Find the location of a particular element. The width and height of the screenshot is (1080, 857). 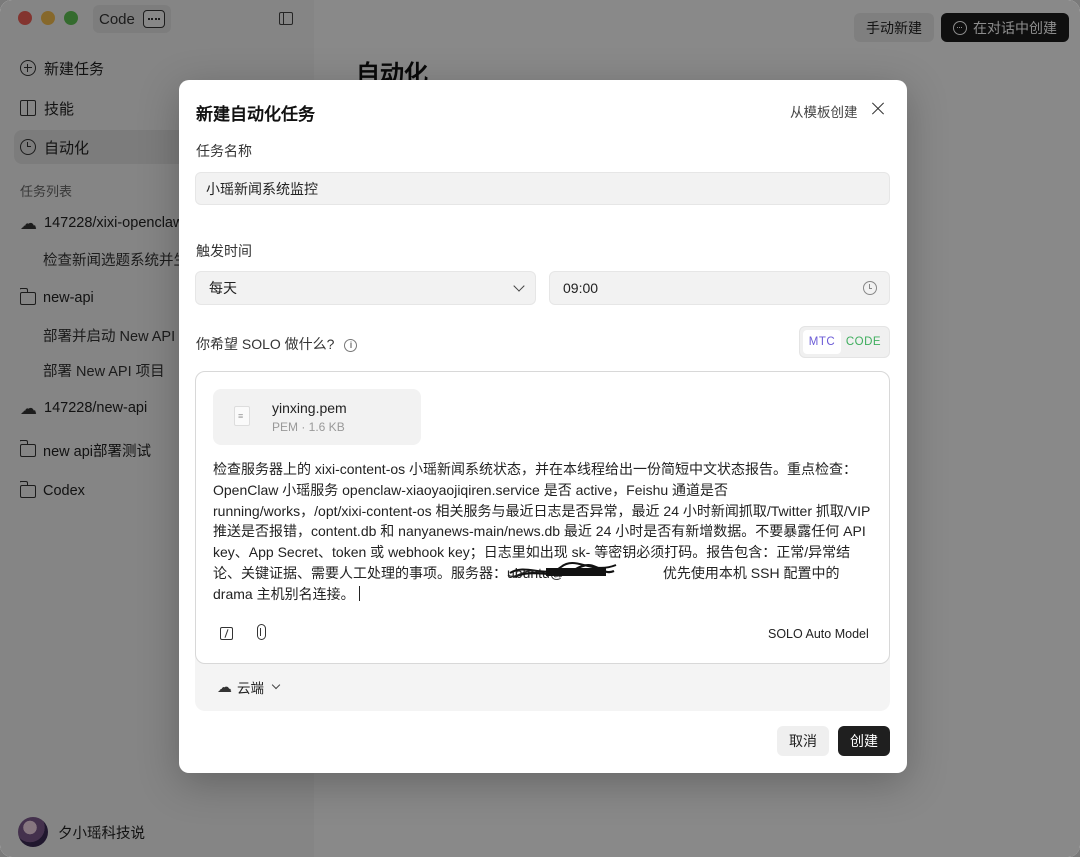

redaction-scribble is located at coordinates (562, 570).